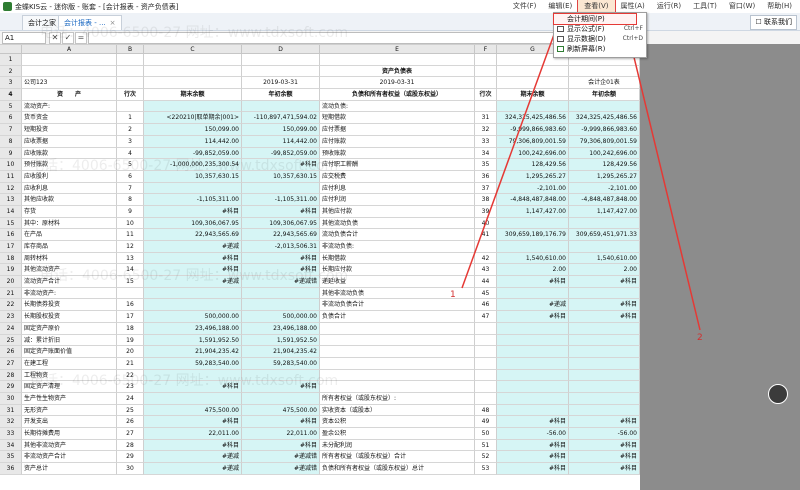 The image size is (800, 490). I want to click on menu-item-refresh-screen: 刷新屏幕(R), so click(600, 49).